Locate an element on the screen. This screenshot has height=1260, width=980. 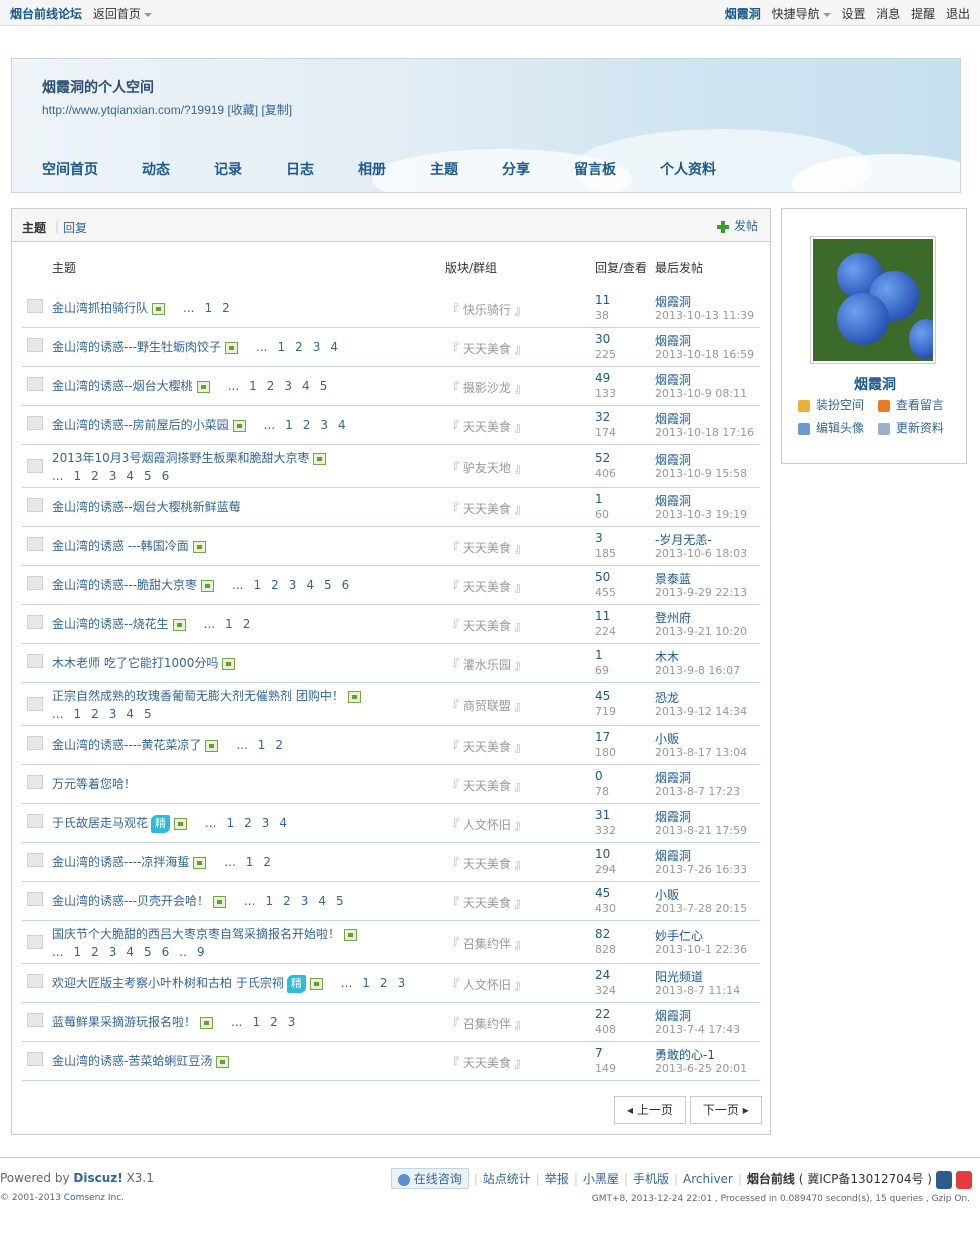
last-post-user: 恐龙 is located at coordinates (667, 697).